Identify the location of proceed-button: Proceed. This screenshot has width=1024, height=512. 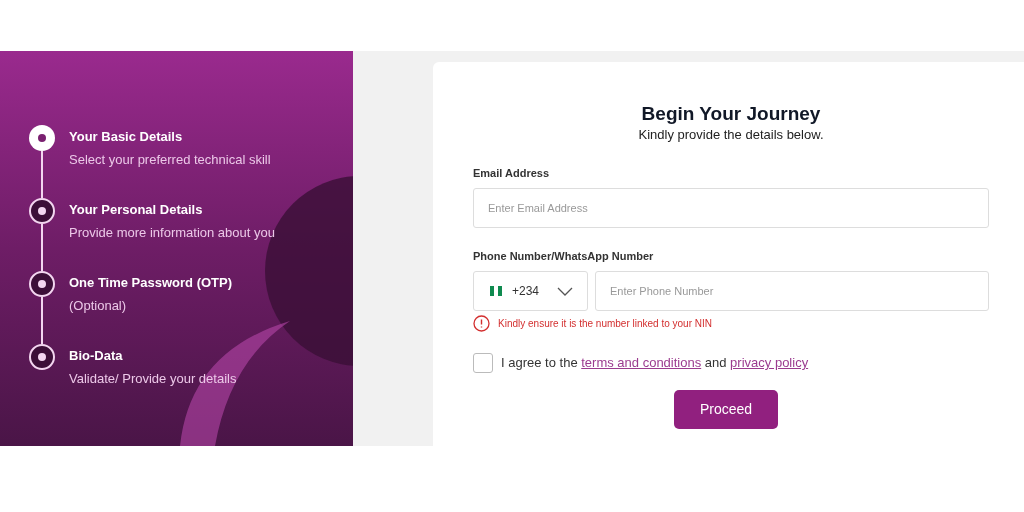
(726, 409).